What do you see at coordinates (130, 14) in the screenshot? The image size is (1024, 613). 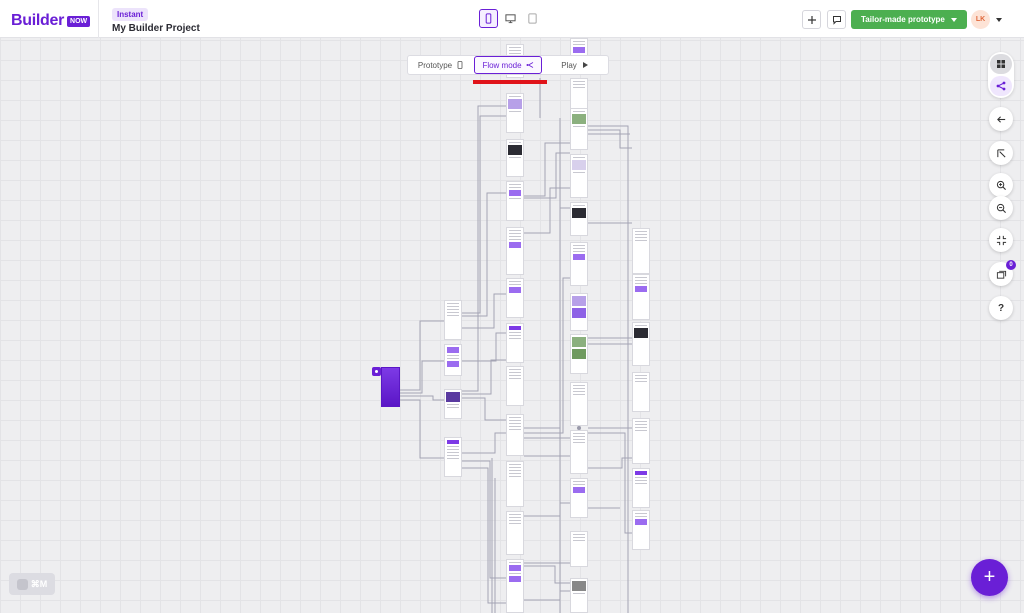 I see `project-tag: Instant` at bounding box center [130, 14].